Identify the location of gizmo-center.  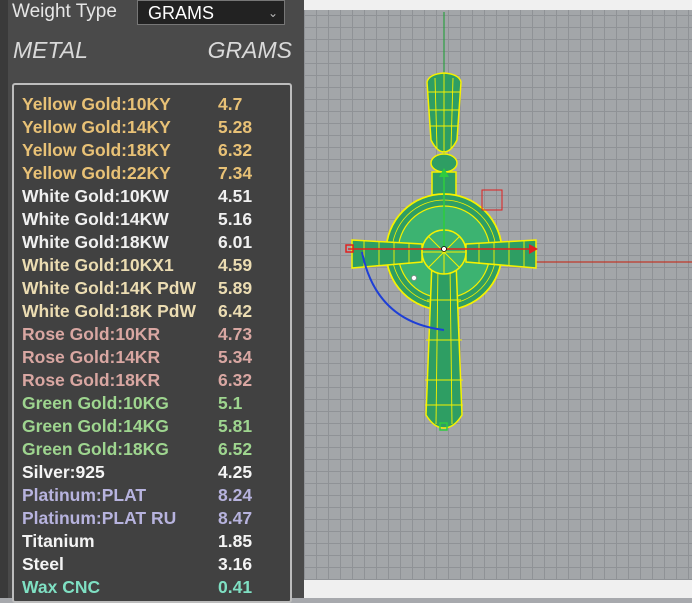
(444, 249).